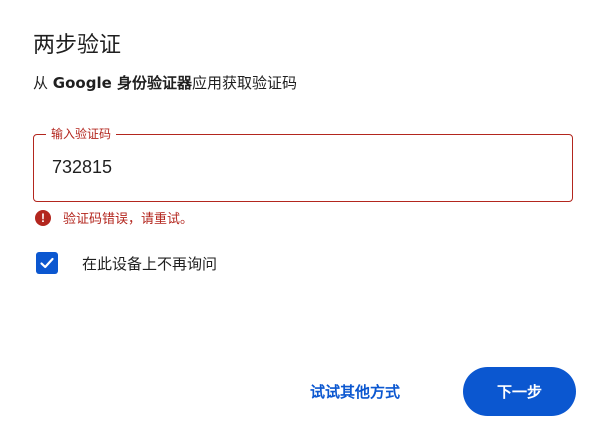 The image size is (590, 428). Describe the element at coordinates (43, 217) in the screenshot. I see `error-icon: !` at that location.